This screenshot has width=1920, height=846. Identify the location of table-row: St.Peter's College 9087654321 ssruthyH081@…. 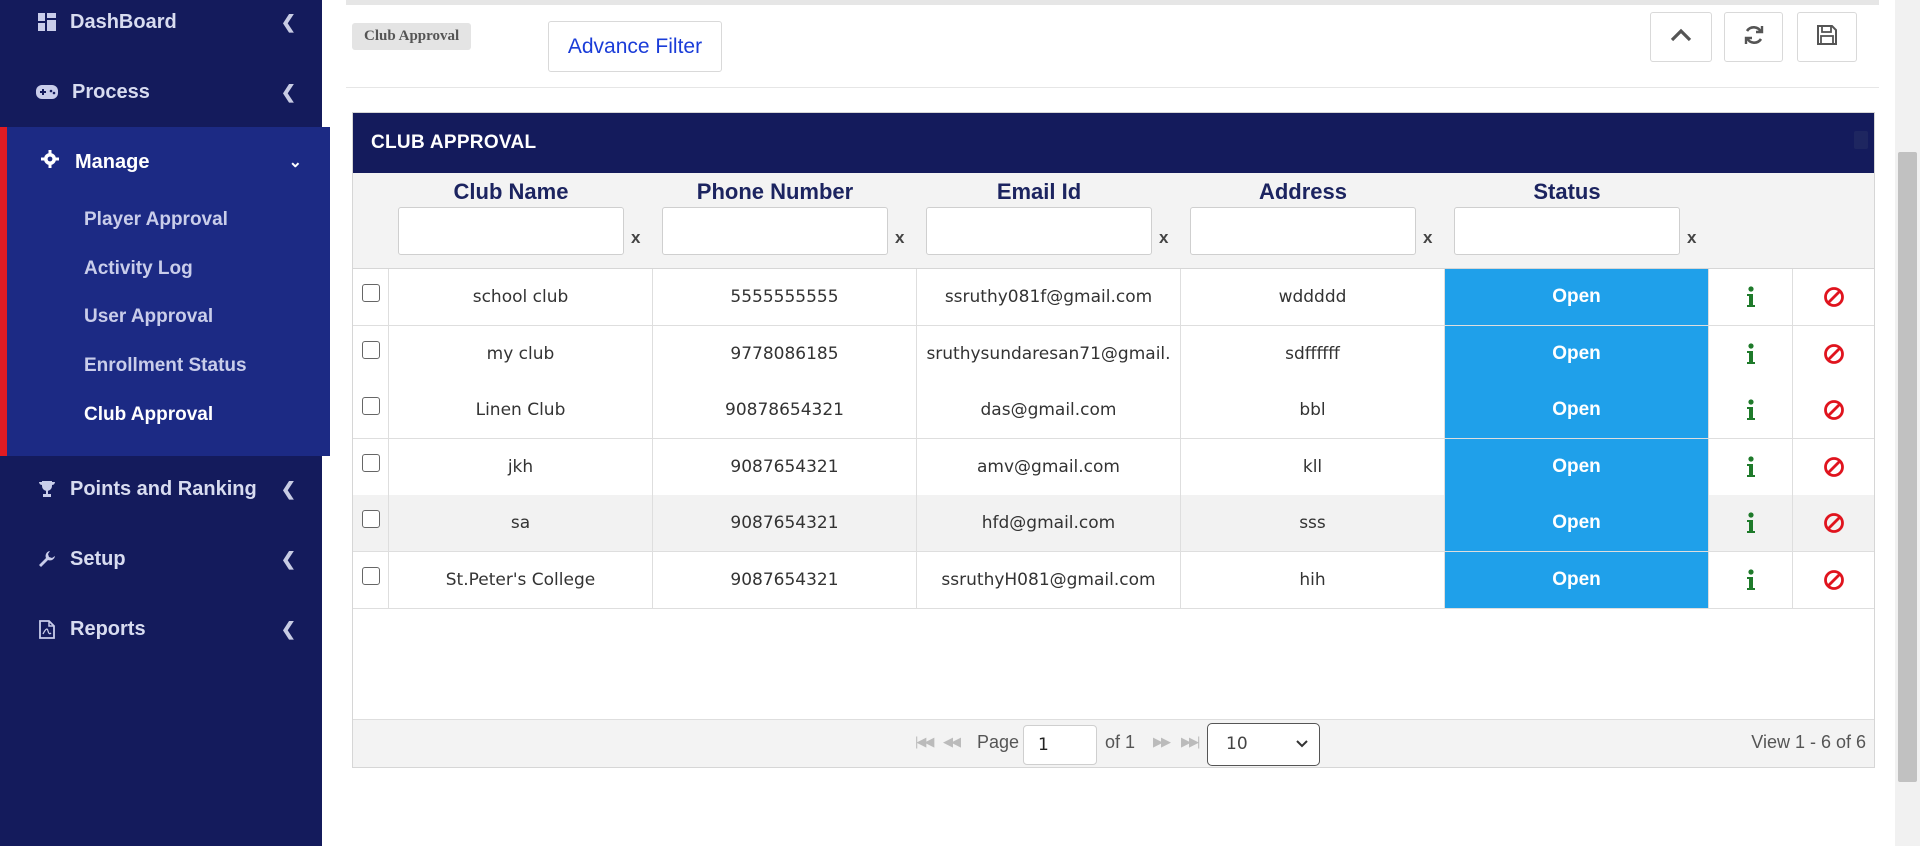
(1113, 580).